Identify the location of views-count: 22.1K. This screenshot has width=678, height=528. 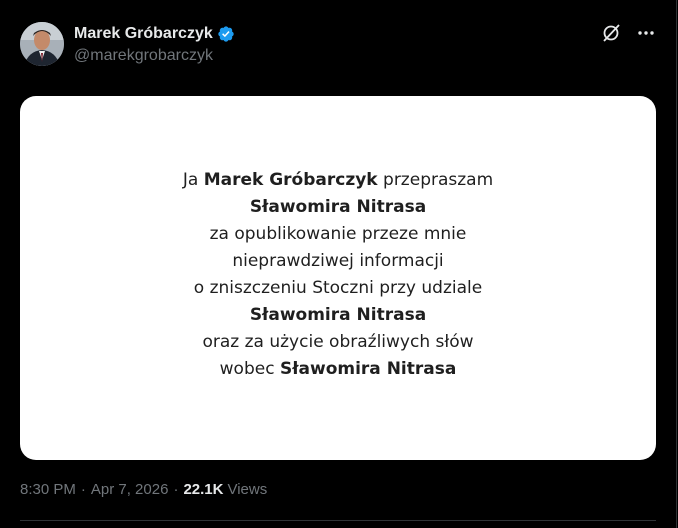
(203, 489).